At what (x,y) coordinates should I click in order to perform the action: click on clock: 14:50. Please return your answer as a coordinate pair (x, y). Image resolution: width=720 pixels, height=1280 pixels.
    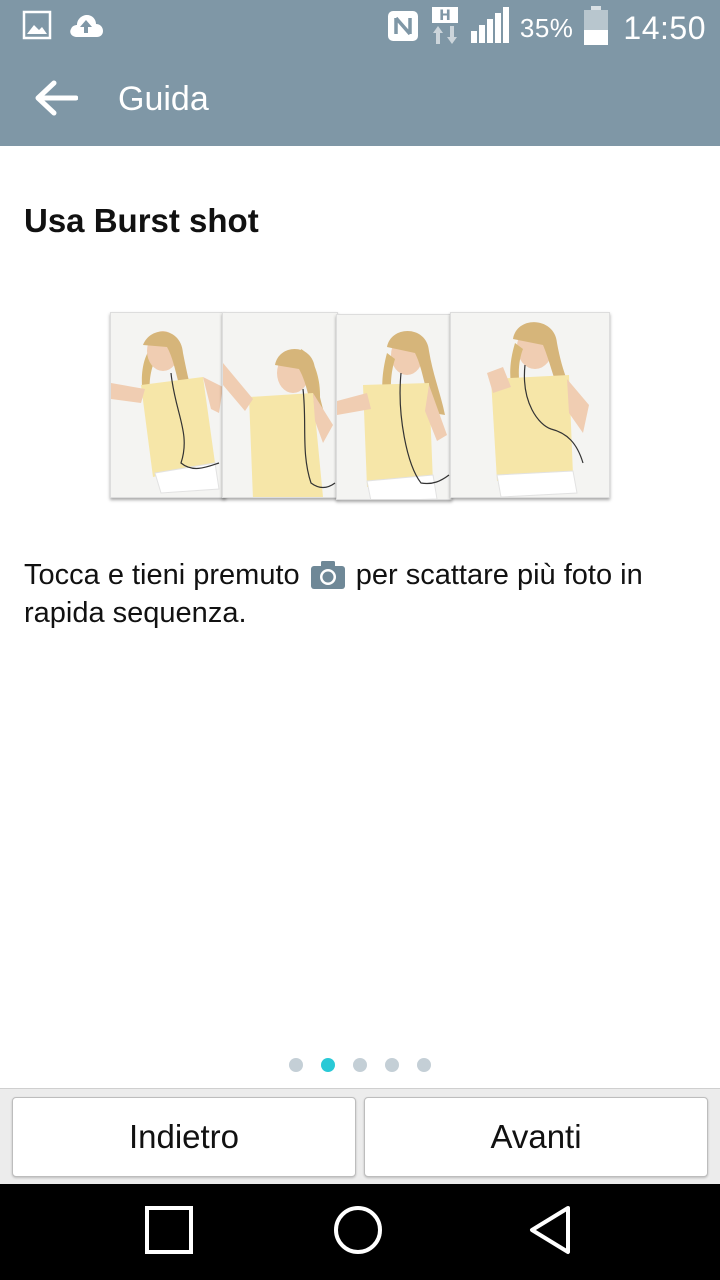
    Looking at the image, I should click on (664, 28).